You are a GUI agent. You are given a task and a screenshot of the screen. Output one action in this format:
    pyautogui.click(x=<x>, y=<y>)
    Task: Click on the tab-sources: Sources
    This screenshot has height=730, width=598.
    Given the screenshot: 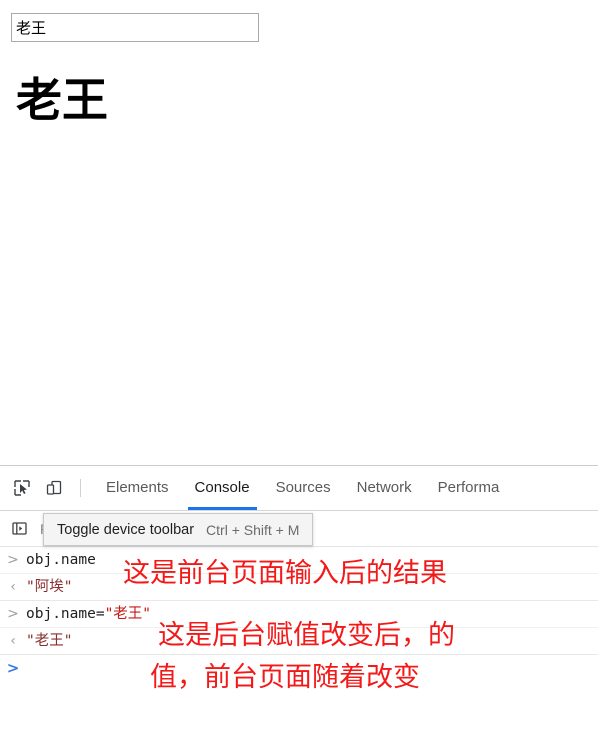 What is the action you would take?
    pyautogui.click(x=303, y=488)
    